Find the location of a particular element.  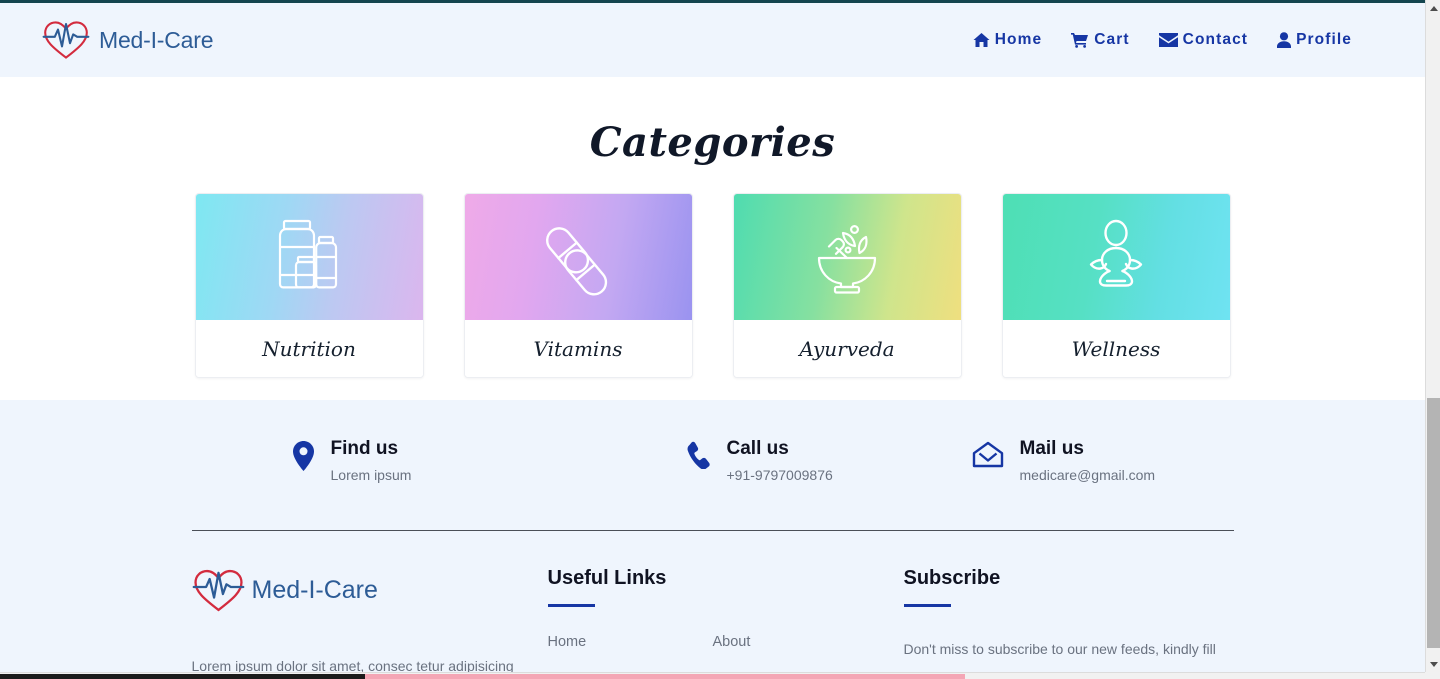

category-card-vitamins: Vitamins is located at coordinates (578, 285).